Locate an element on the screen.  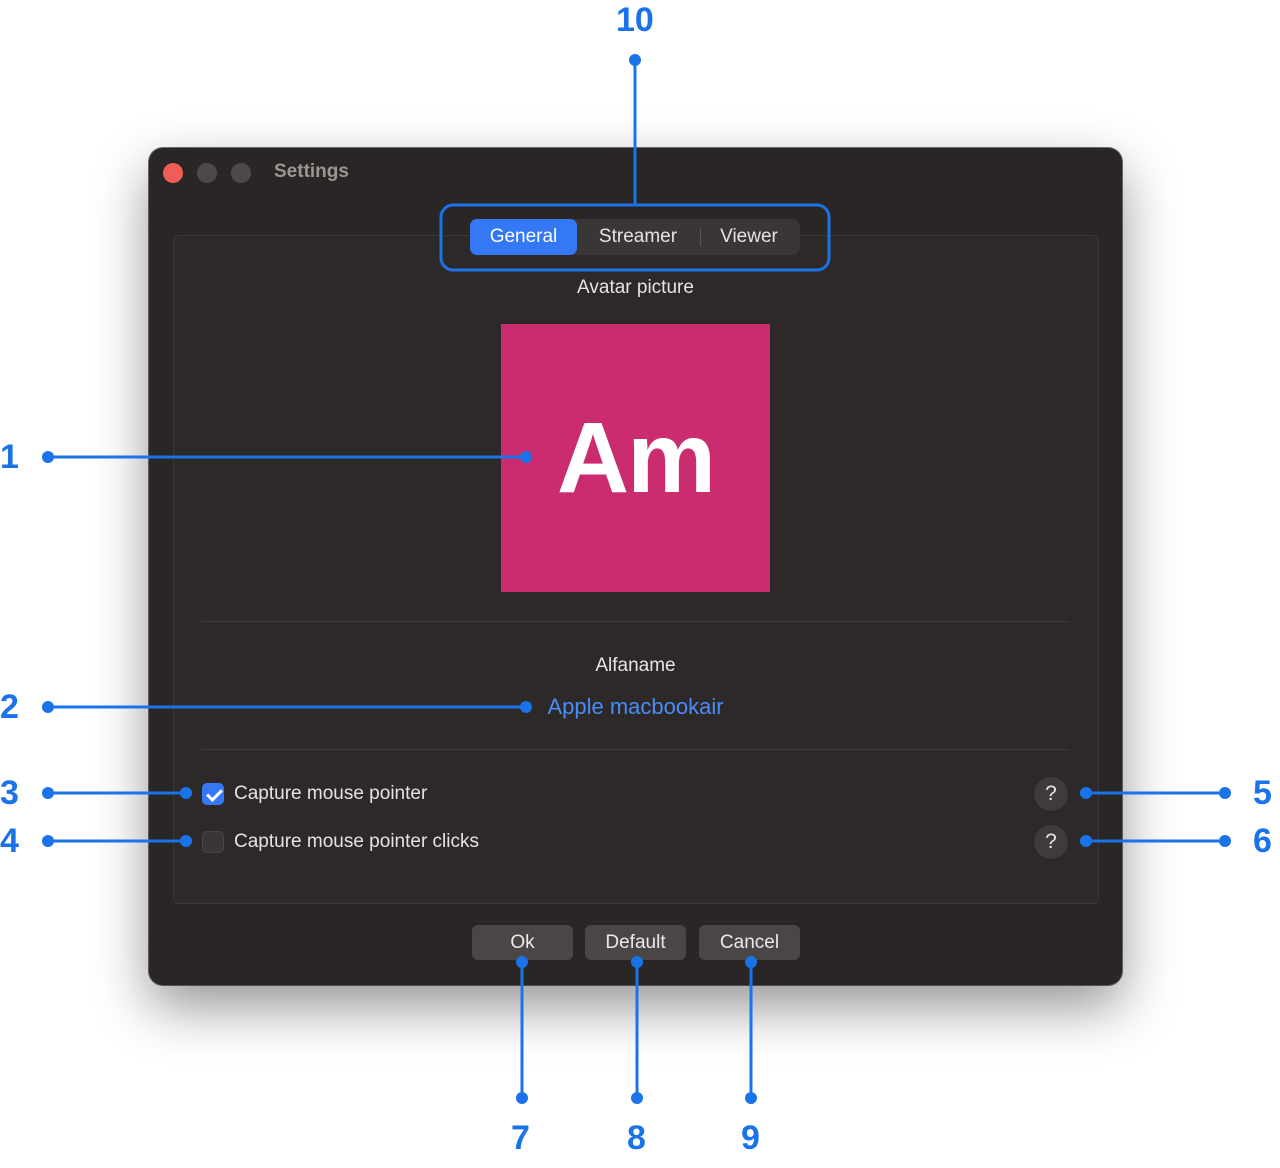
callout-number-5: 5 is located at coordinates (1262, 793).